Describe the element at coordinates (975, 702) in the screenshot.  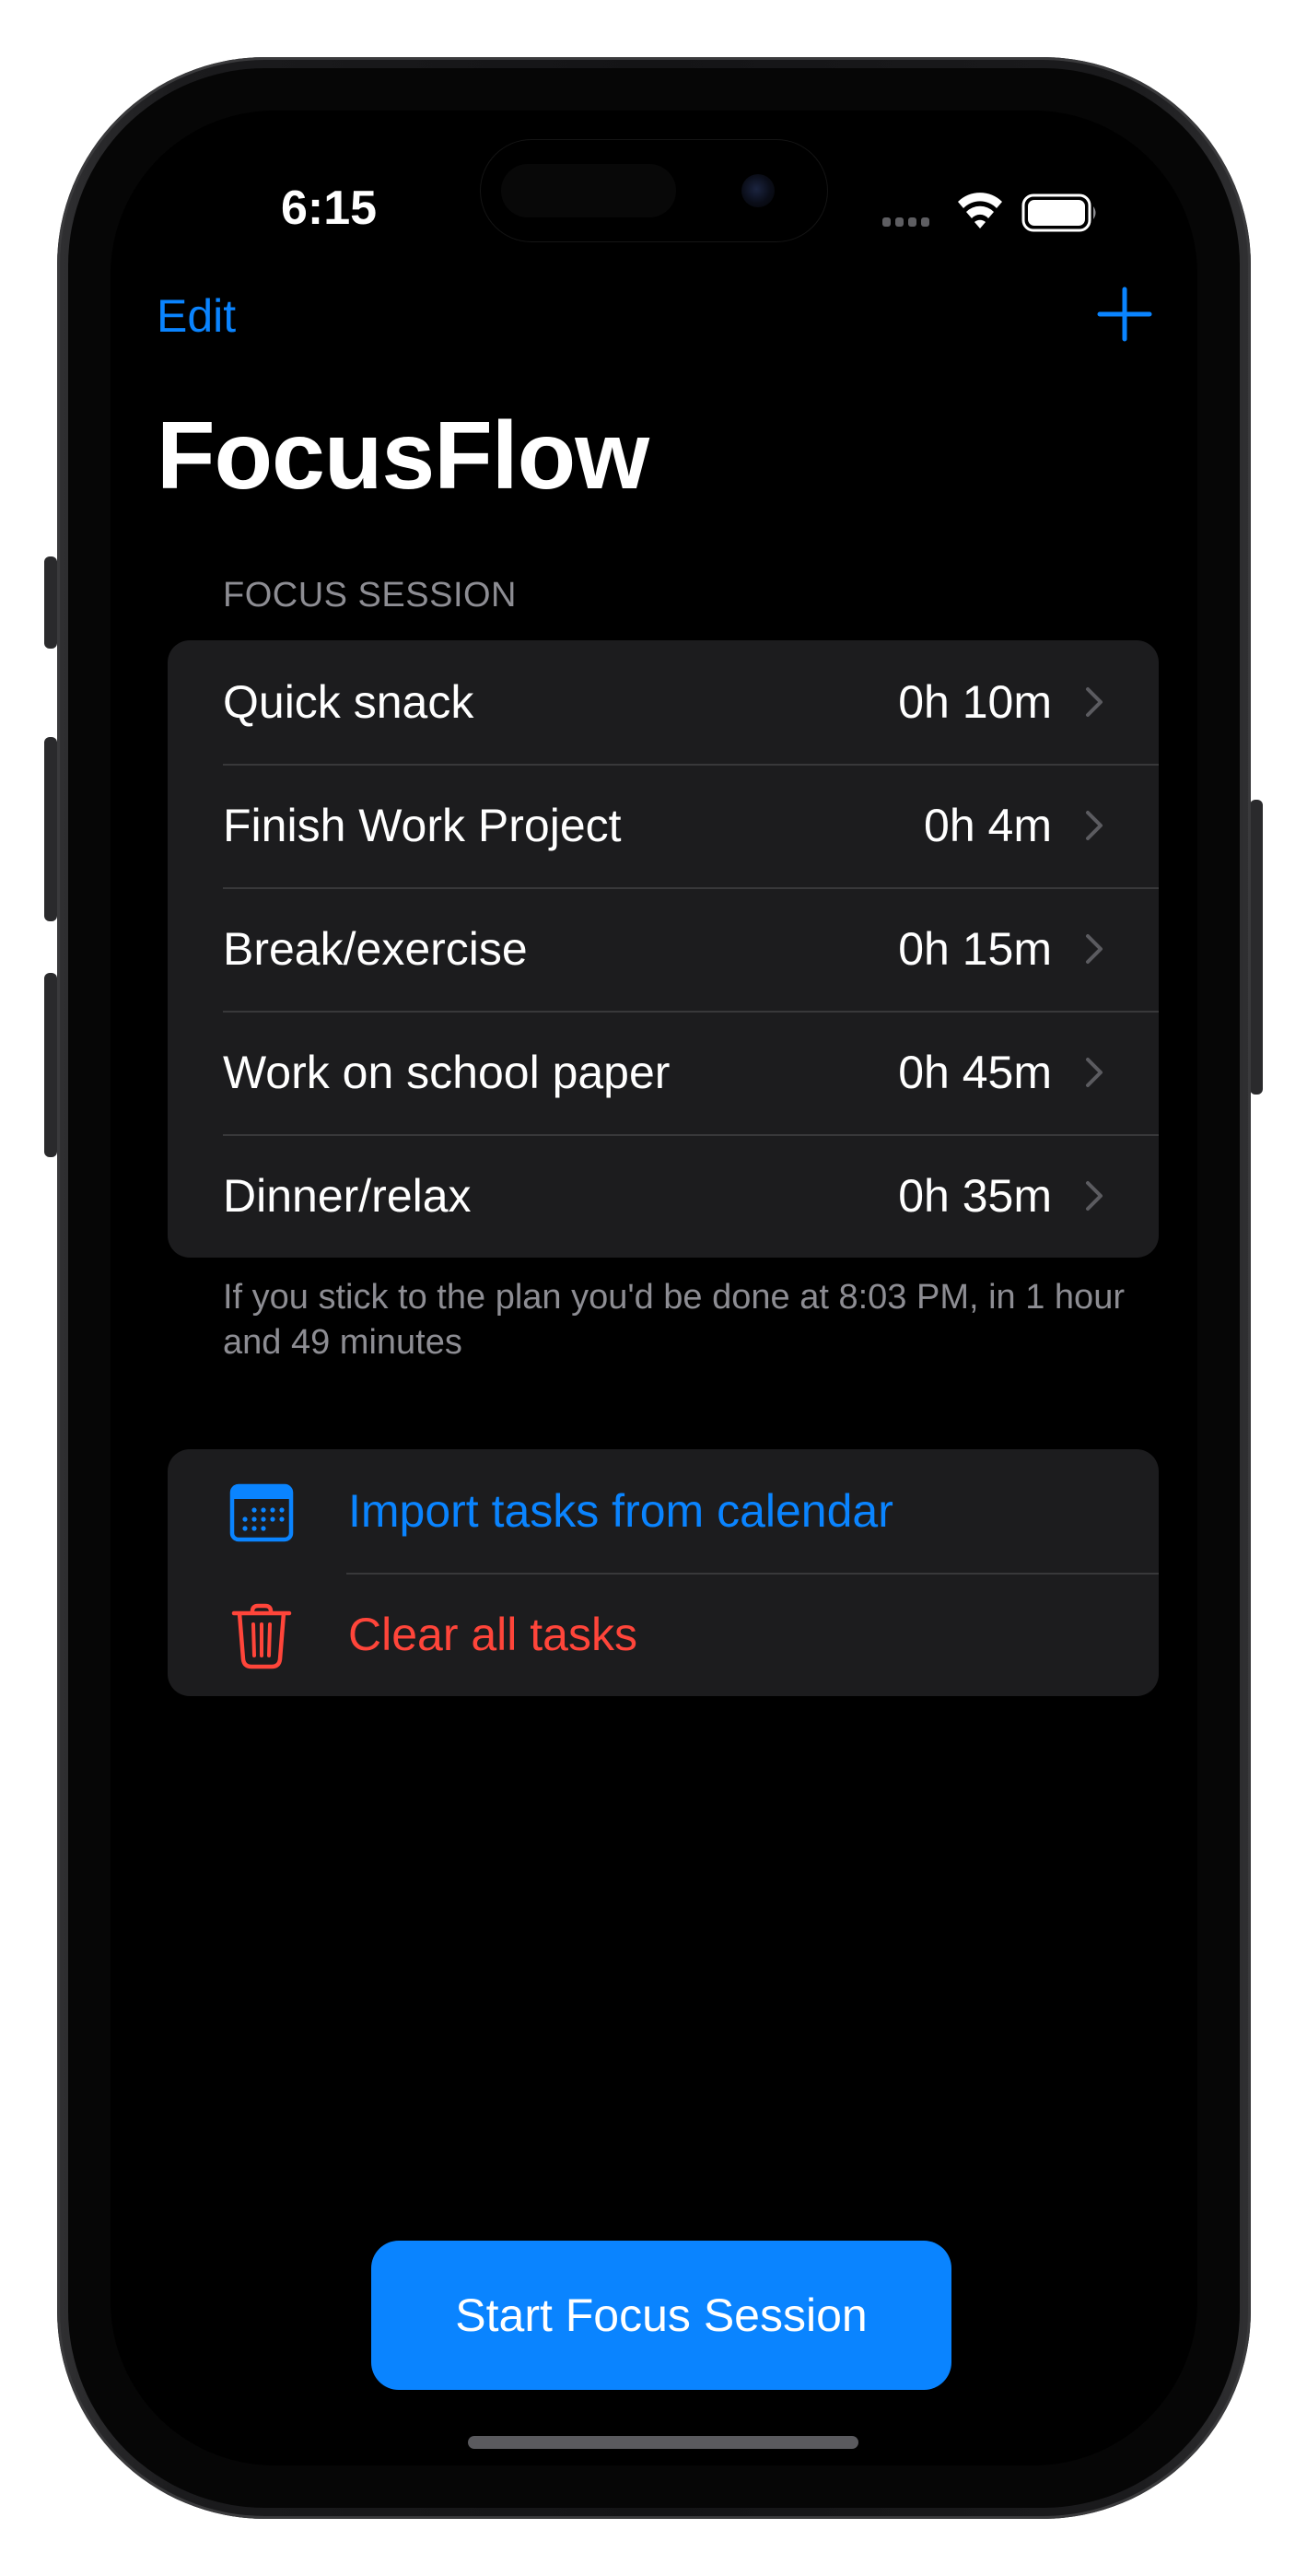
I see `task-duration: 0h 10m` at that location.